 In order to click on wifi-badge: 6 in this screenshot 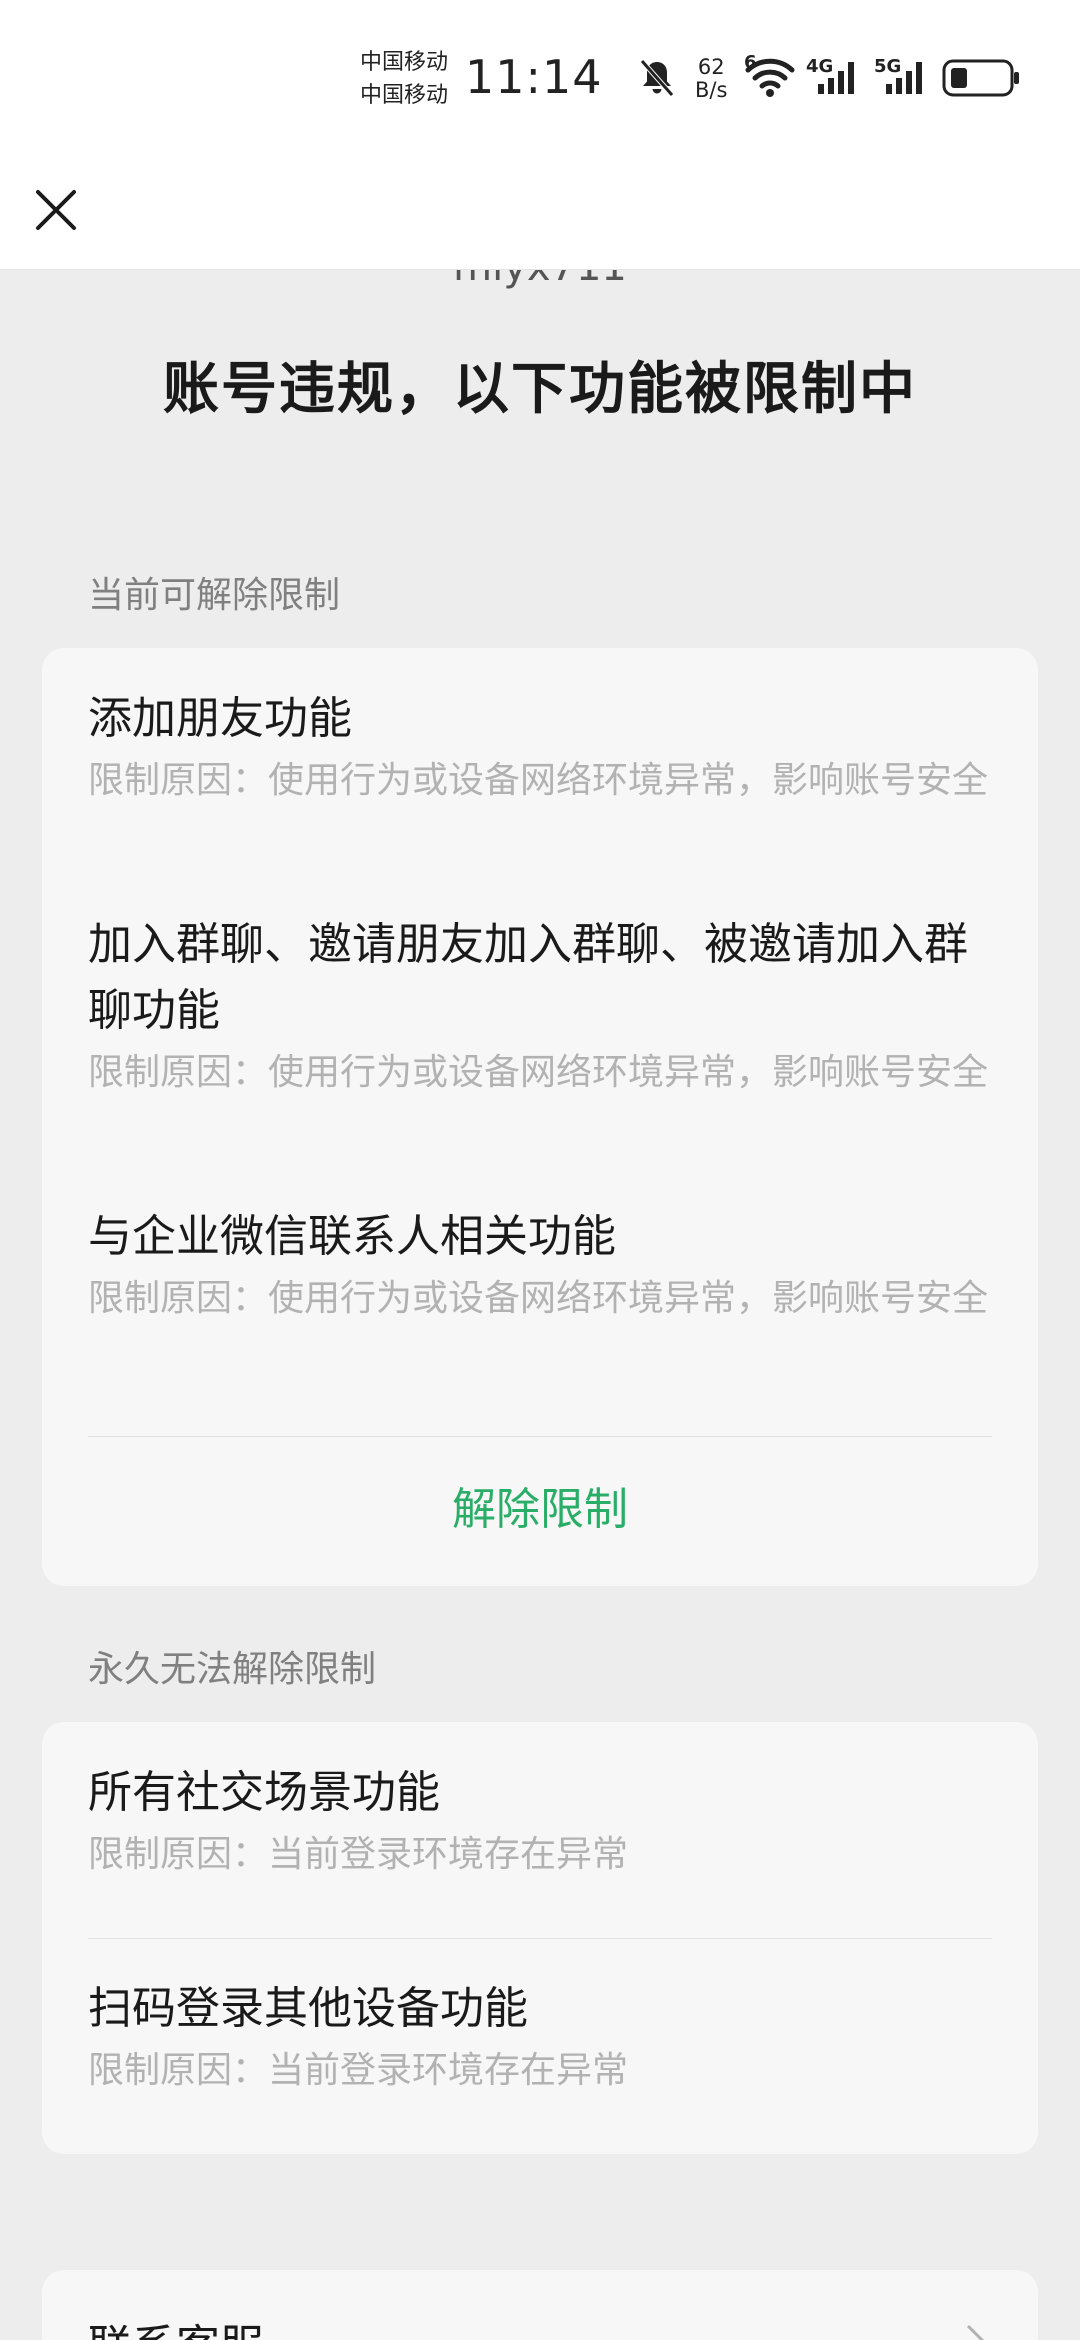, I will do `click(750, 62)`.